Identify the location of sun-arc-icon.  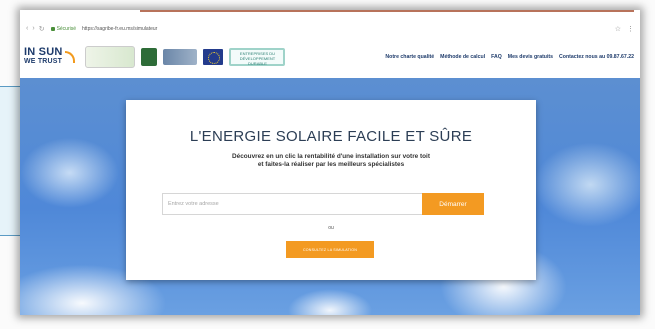
(70, 57).